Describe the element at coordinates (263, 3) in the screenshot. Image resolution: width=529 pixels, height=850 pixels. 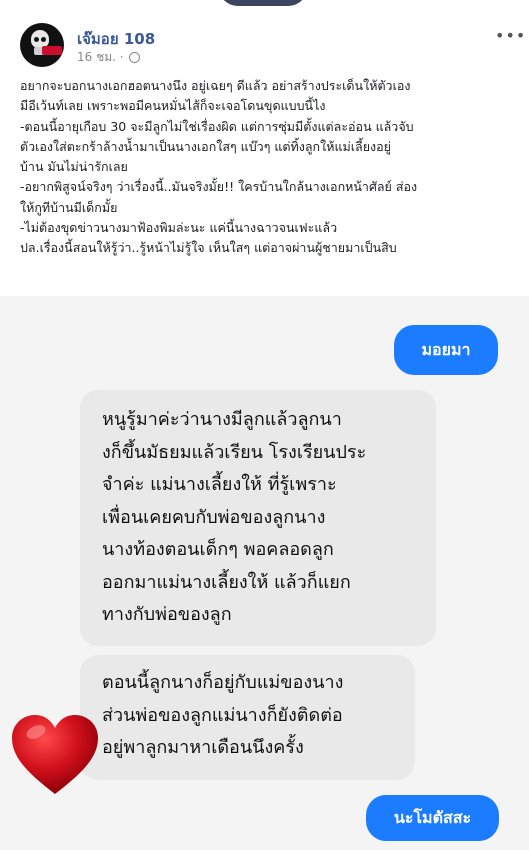
I see `top-edge-decoration` at that location.